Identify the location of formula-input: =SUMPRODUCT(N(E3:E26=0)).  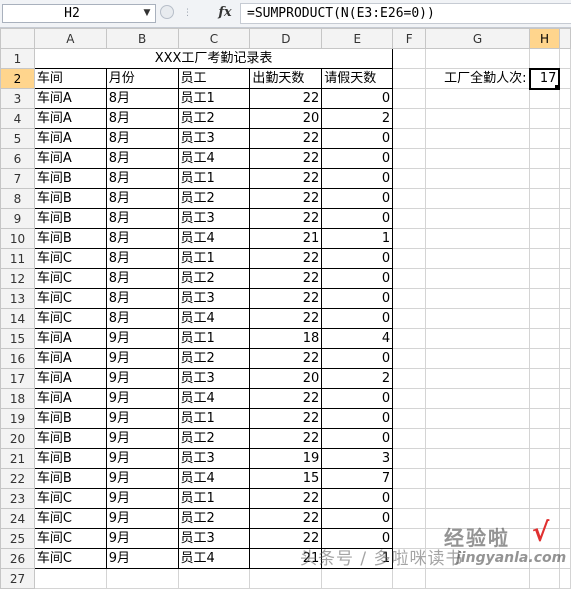
(405, 13).